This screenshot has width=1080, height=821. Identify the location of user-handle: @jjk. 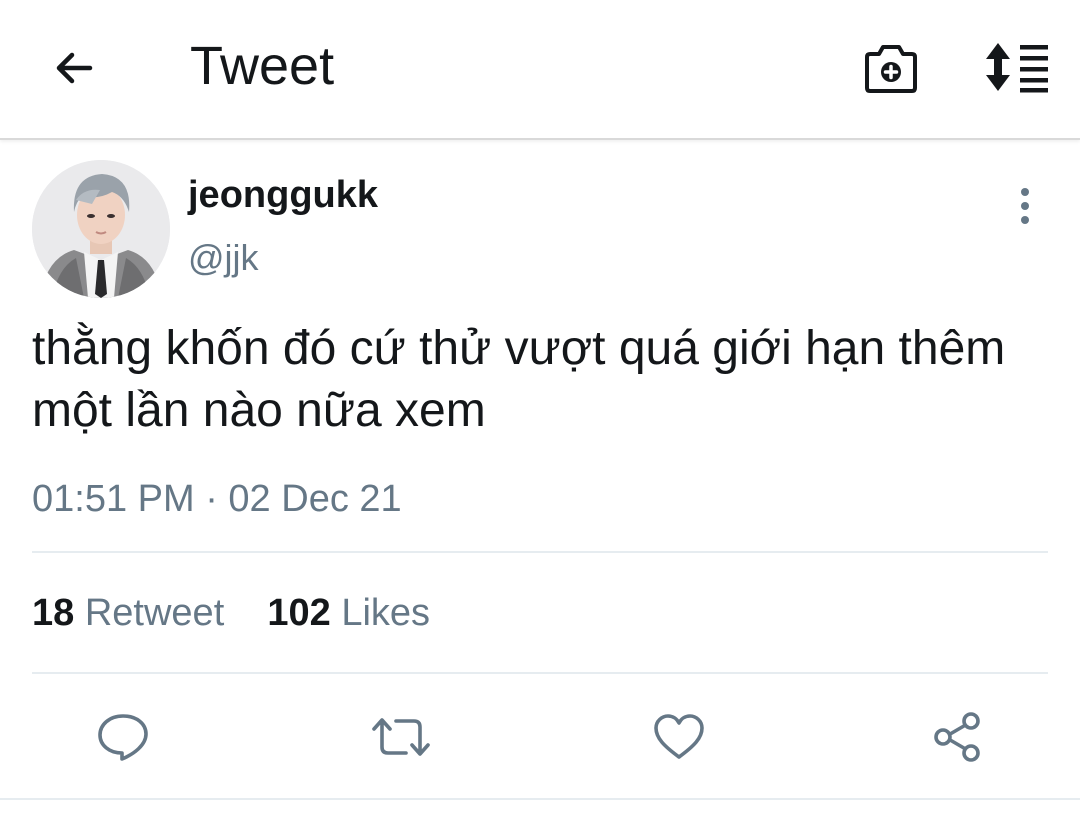
(223, 258).